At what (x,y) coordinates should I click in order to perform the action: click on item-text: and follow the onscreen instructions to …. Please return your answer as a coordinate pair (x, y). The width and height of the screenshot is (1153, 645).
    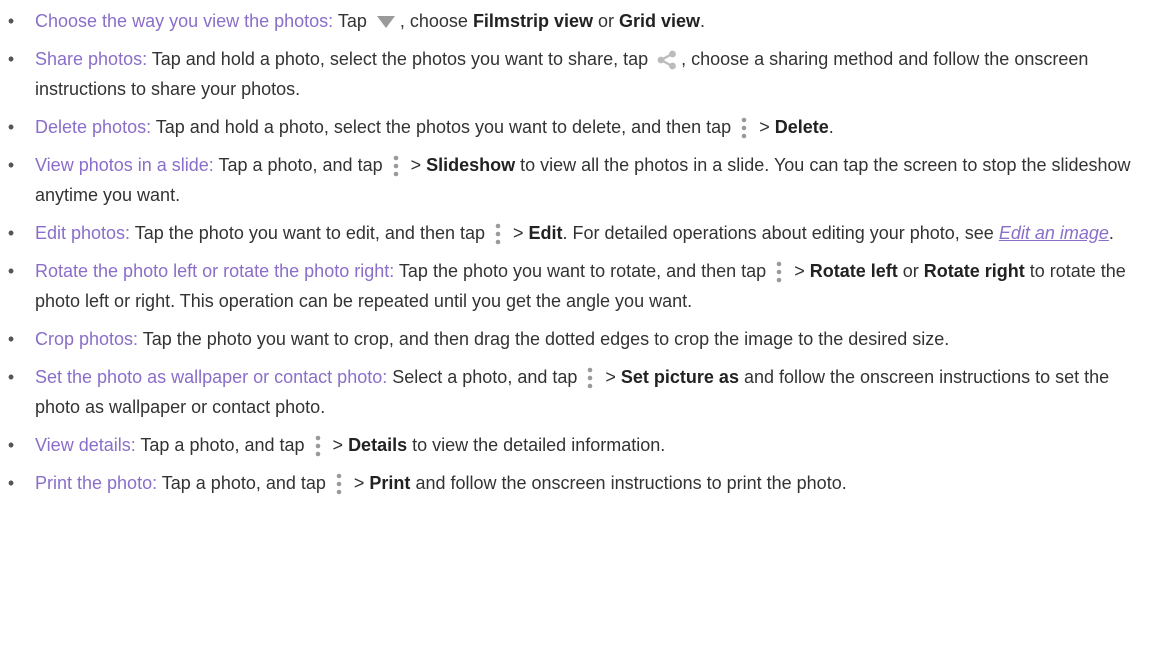
    Looking at the image, I should click on (628, 483).